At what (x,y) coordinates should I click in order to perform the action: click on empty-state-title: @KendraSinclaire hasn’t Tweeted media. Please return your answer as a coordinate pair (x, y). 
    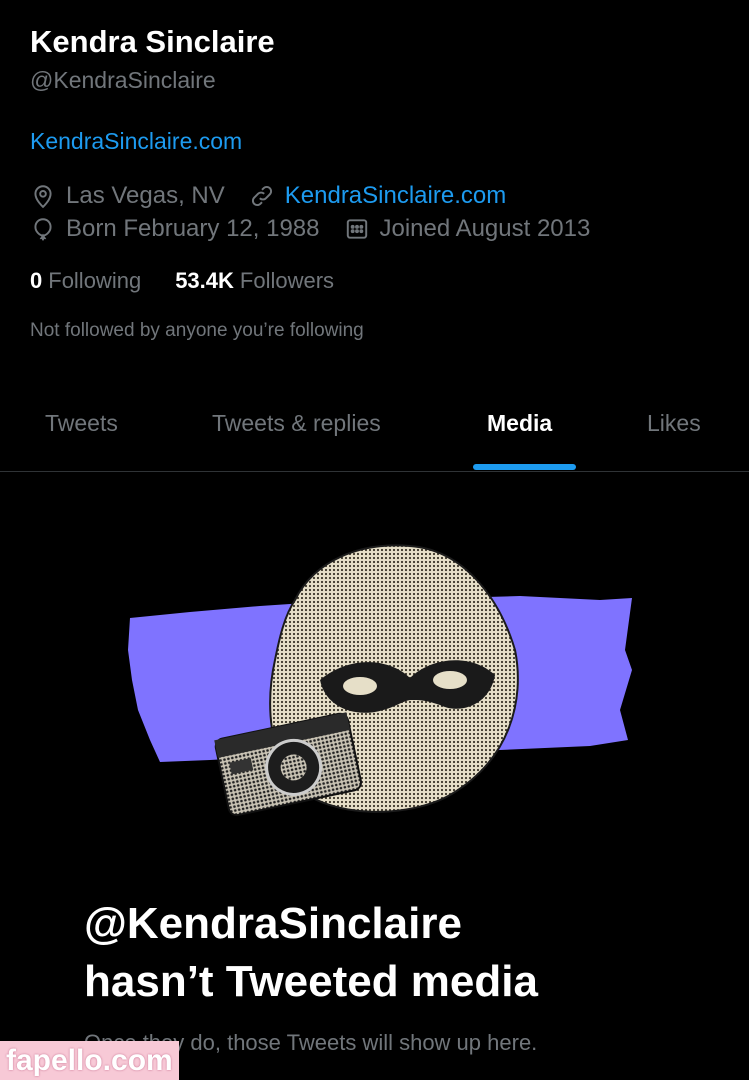
    Looking at the image, I should click on (404, 953).